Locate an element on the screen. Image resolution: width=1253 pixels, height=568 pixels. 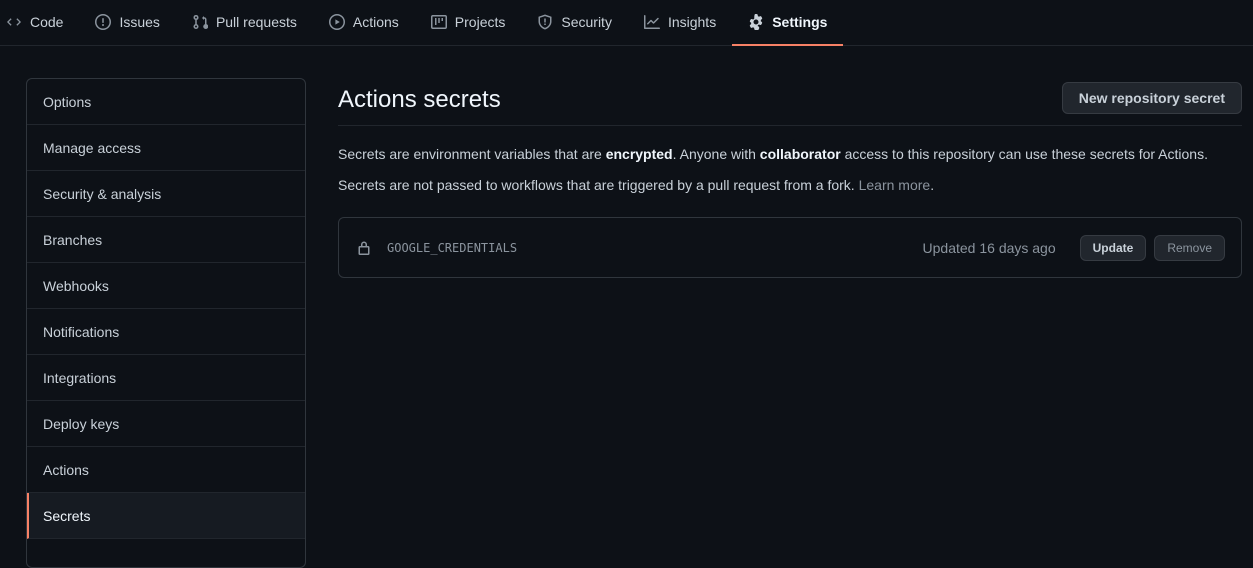
tab-label: Security is located at coordinates (586, 22).